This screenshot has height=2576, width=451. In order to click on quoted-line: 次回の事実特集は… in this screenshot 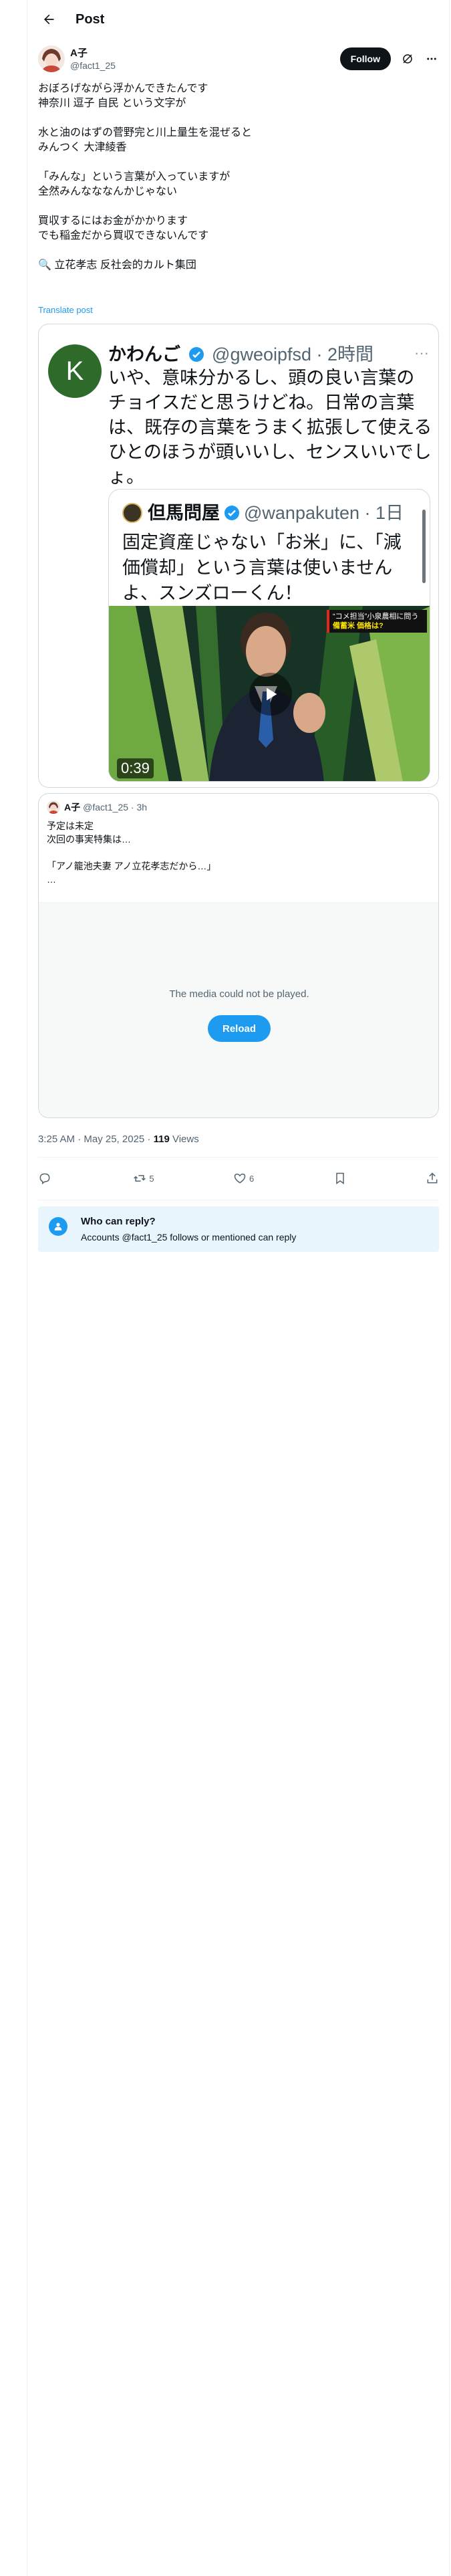, I will do `click(89, 839)`.